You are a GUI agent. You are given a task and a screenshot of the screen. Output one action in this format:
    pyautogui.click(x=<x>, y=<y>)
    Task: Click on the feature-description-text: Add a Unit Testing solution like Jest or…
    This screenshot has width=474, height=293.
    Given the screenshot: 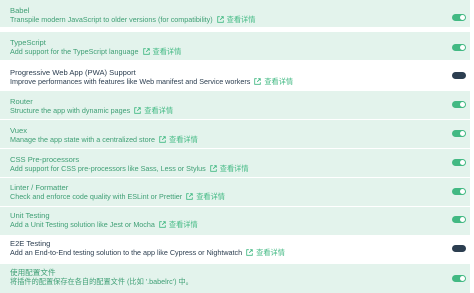 What is the action you would take?
    pyautogui.click(x=82, y=224)
    